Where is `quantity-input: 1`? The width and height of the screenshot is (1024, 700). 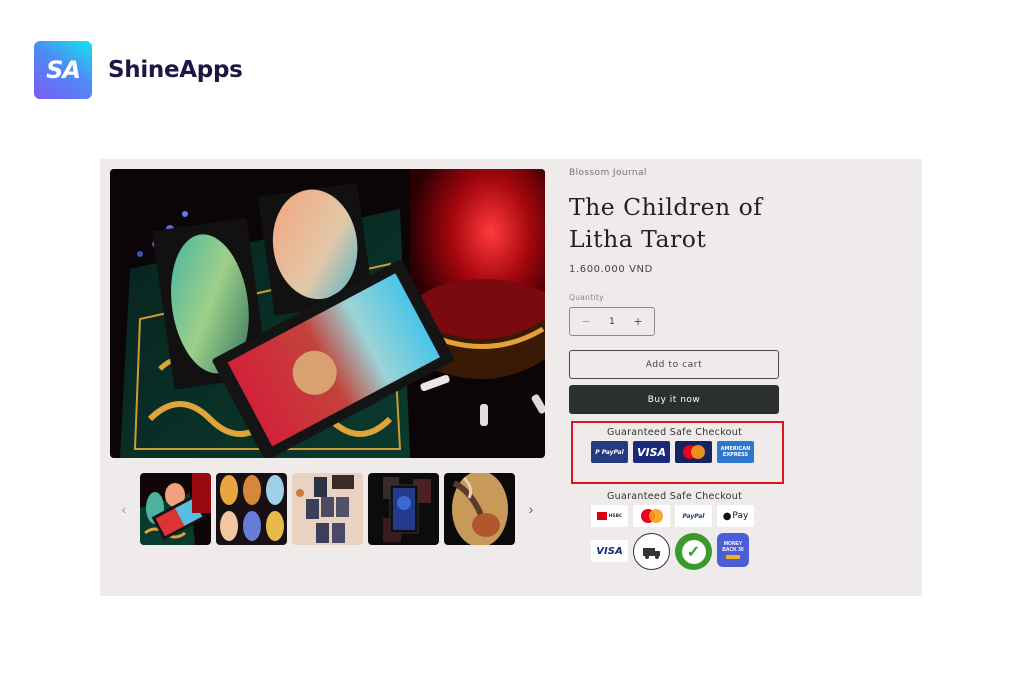
quantity-input: 1 is located at coordinates (612, 322).